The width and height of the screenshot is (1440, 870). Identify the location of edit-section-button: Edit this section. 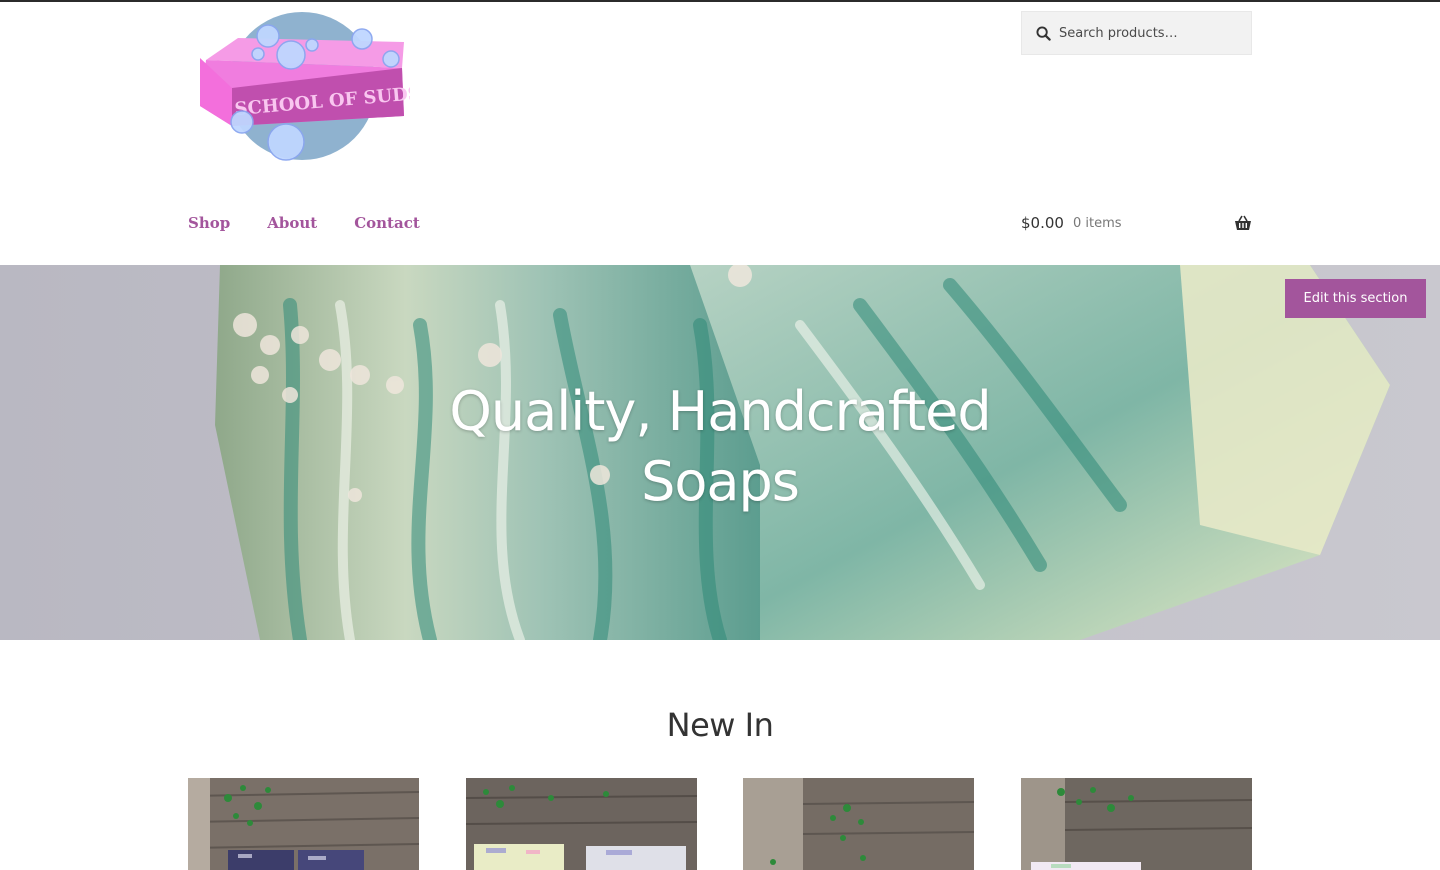
(1355, 298).